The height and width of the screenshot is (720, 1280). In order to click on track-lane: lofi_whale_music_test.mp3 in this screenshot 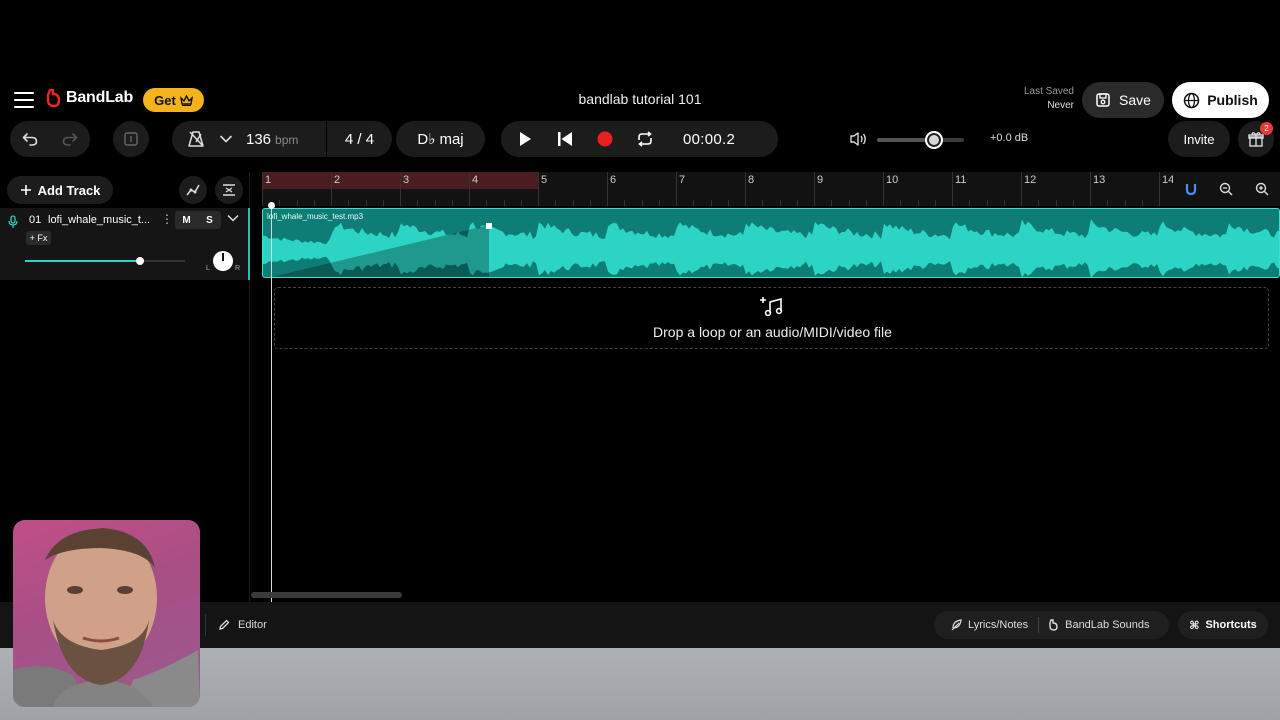, I will do `click(771, 243)`.